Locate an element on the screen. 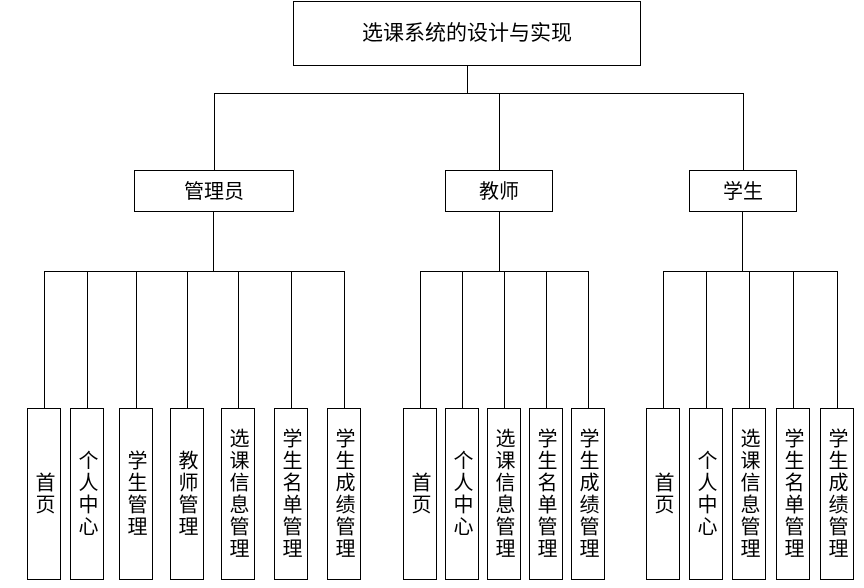 The image size is (864, 588). group-node-admin: 管理员 is located at coordinates (214, 191).